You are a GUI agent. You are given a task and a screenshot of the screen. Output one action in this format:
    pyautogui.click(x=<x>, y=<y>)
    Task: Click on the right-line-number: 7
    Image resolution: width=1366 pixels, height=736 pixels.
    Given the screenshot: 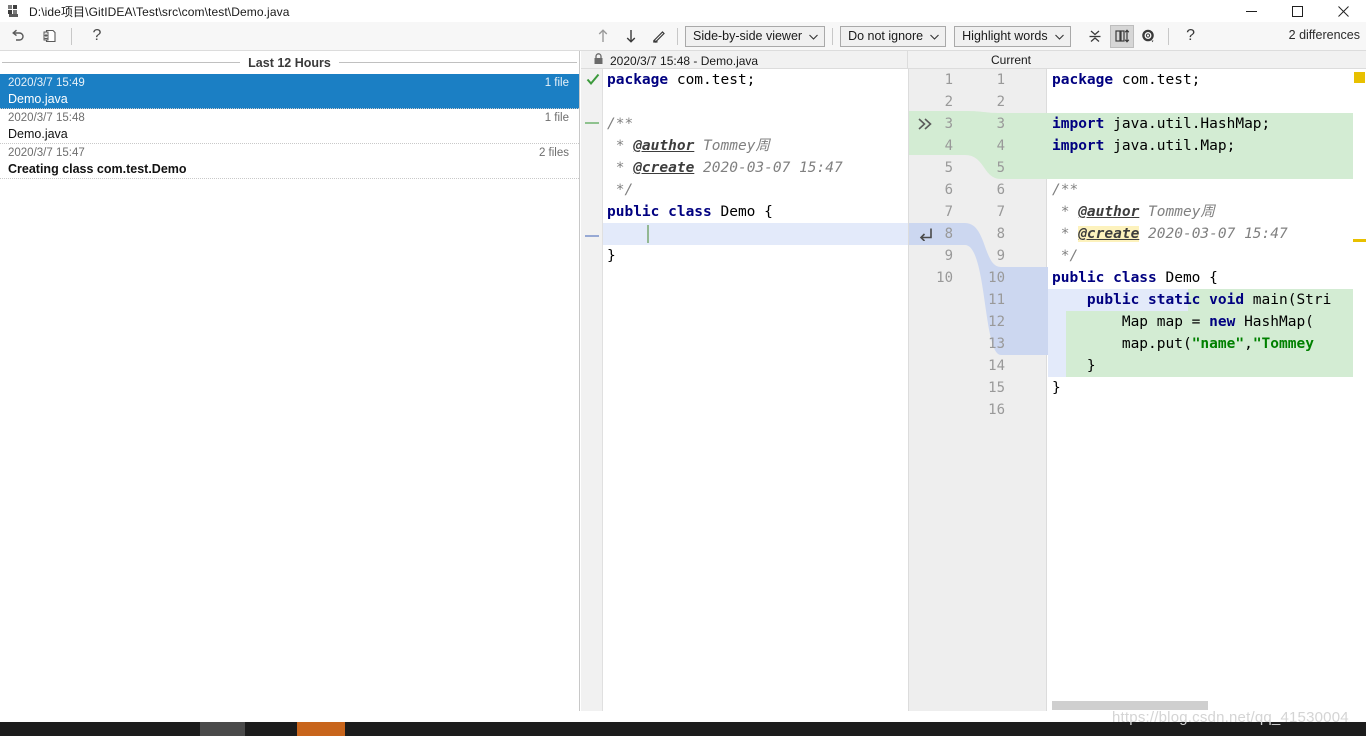 What is the action you would take?
    pyautogui.click(x=1000, y=212)
    